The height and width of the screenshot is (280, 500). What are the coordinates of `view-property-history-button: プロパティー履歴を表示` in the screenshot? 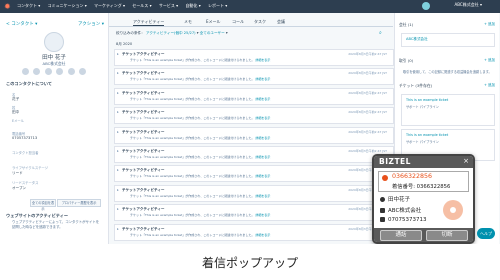 It's located at (79, 203).